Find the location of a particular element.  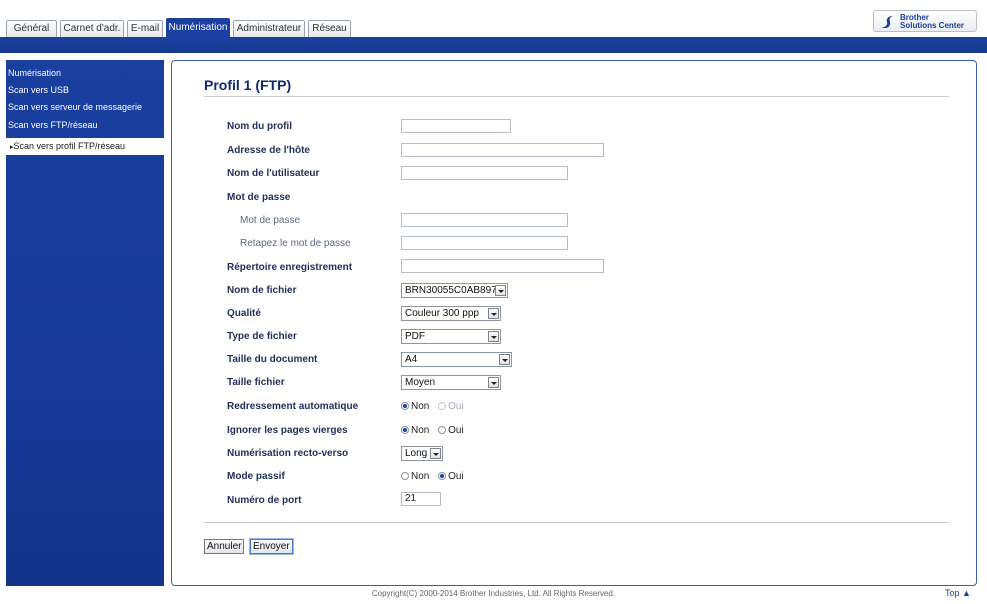

auto-deskew-radio-oui is located at coordinates (442, 406).